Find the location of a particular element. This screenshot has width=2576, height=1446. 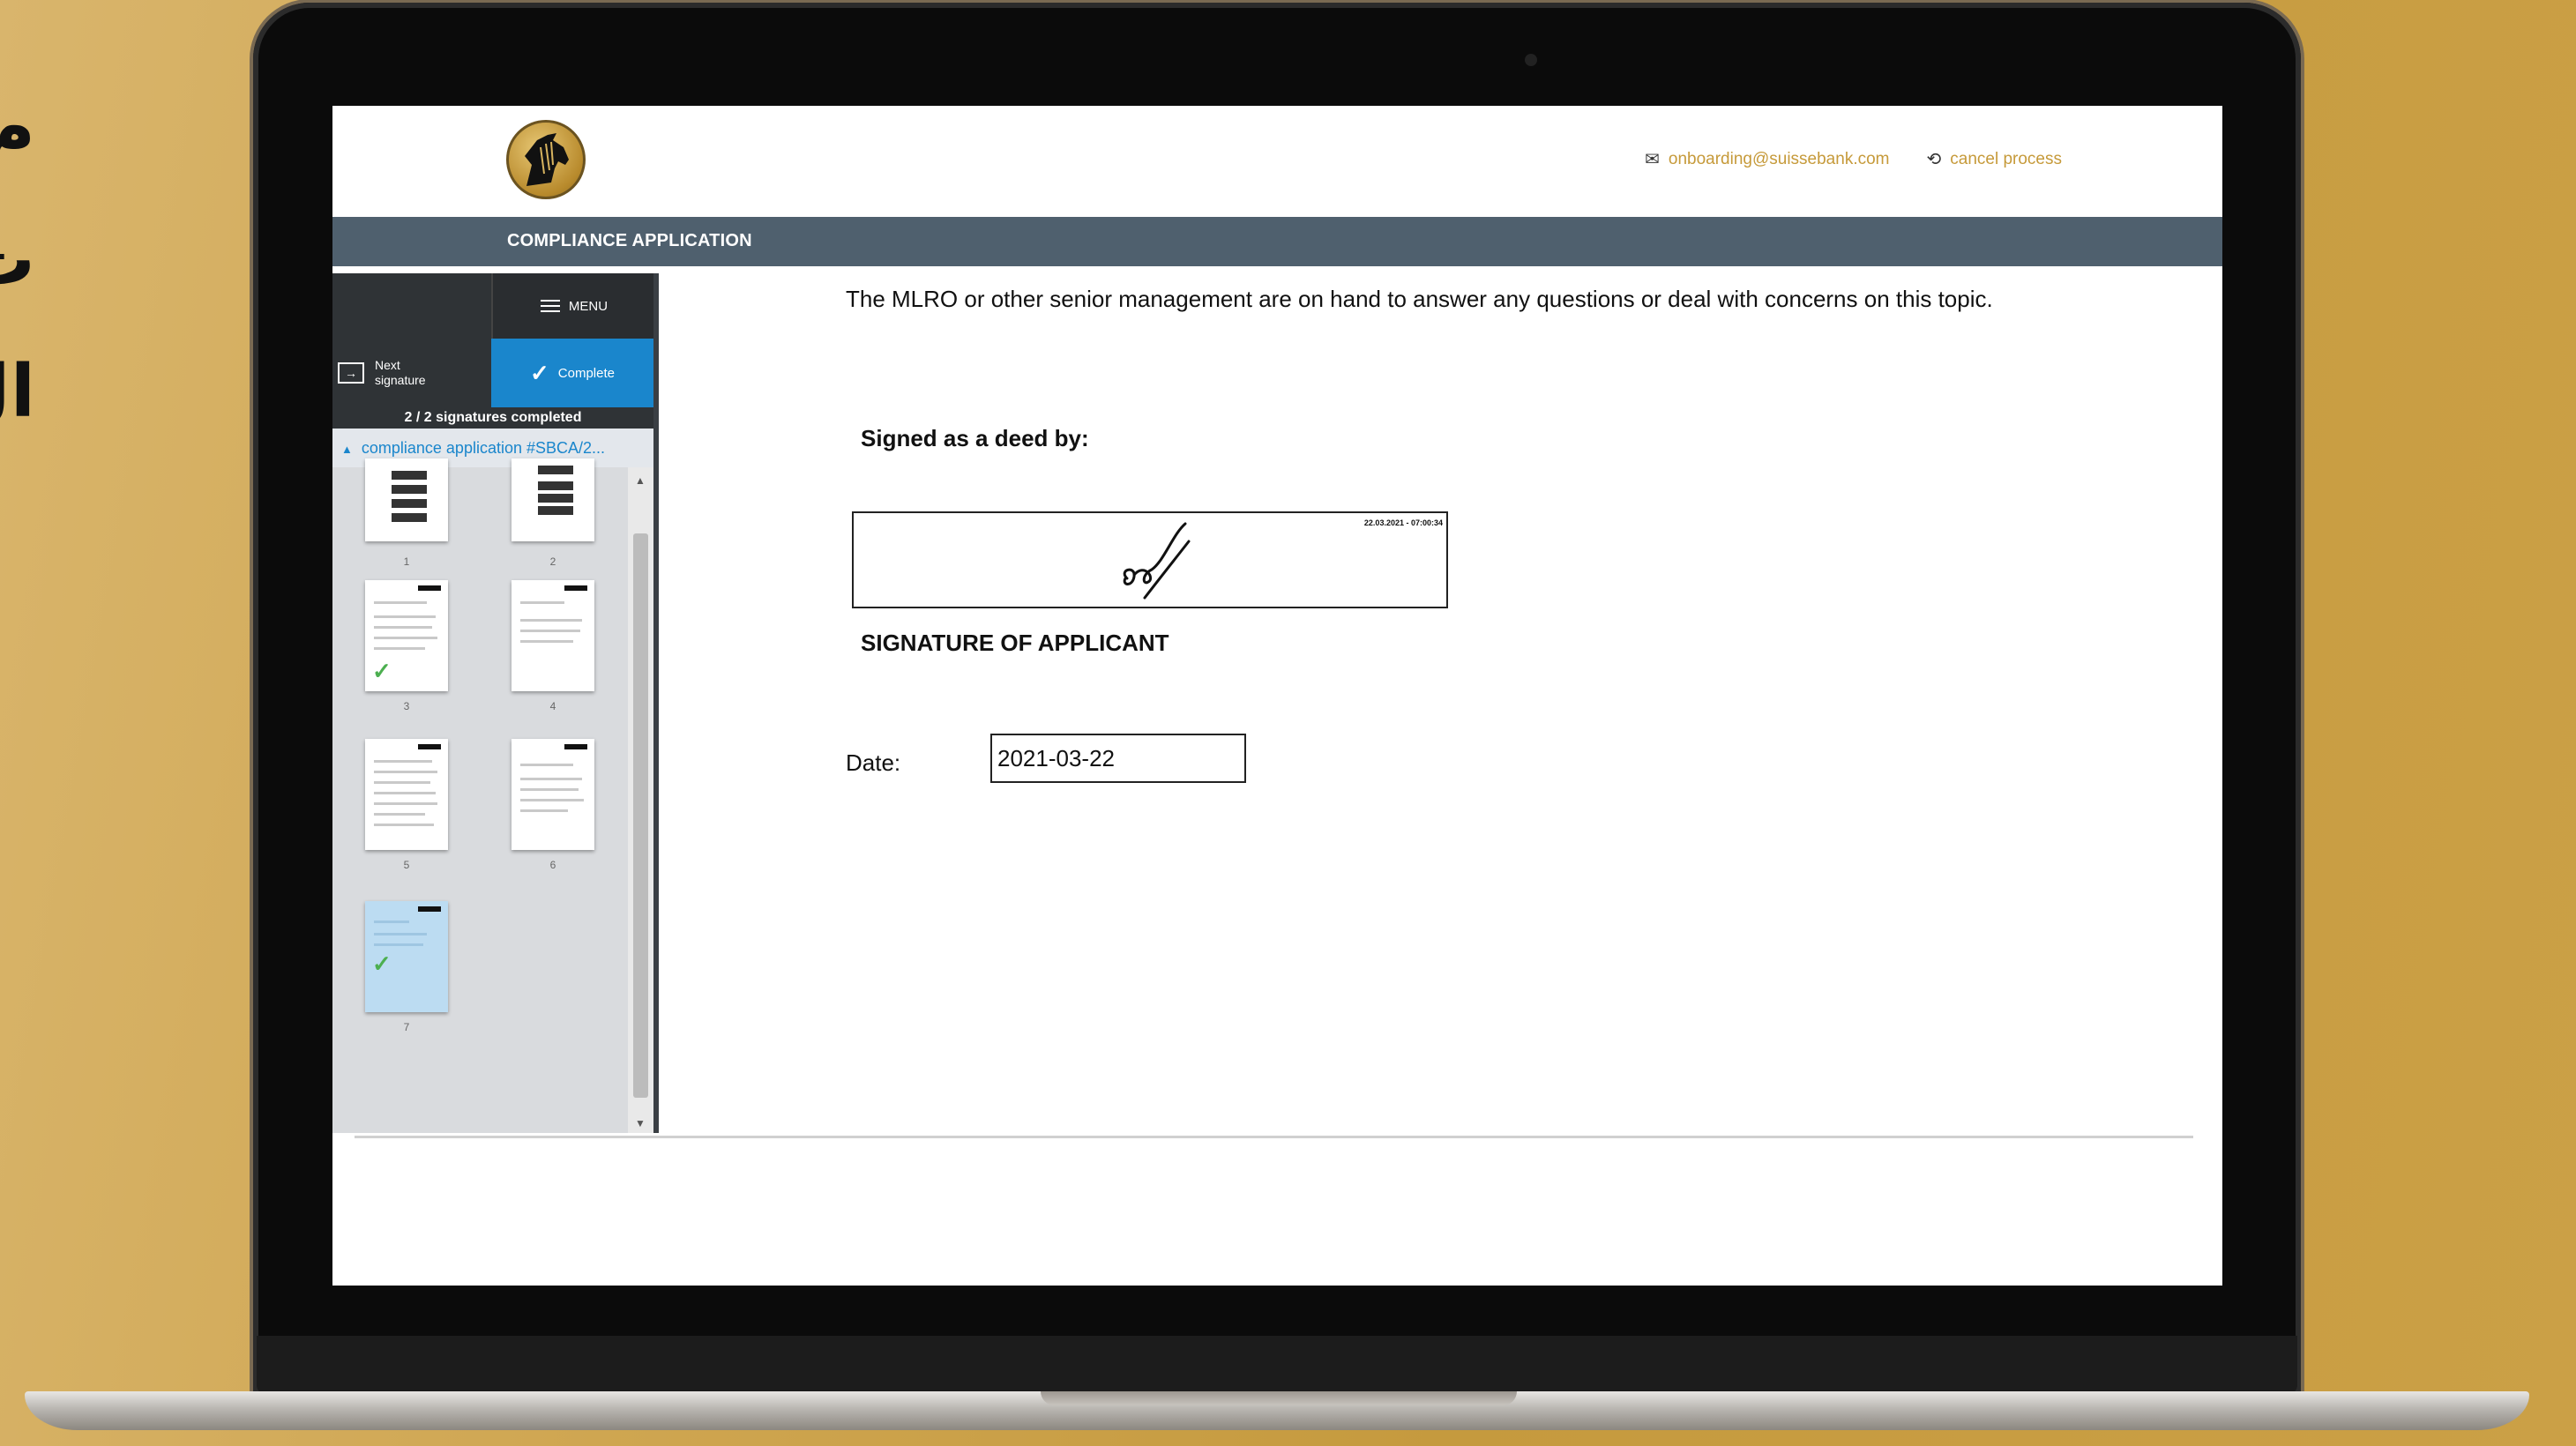

complete-label: Complete is located at coordinates (586, 373).